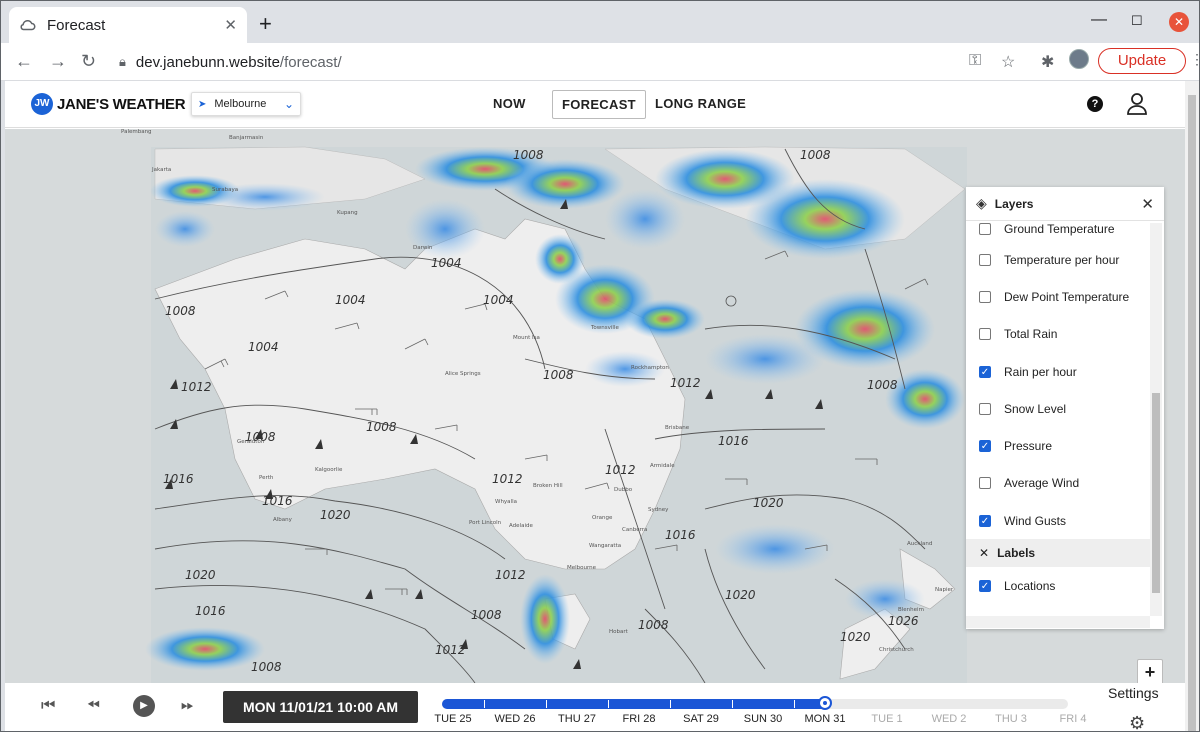  Describe the element at coordinates (1133, 693) in the screenshot. I see `settings-label: Settings` at that location.